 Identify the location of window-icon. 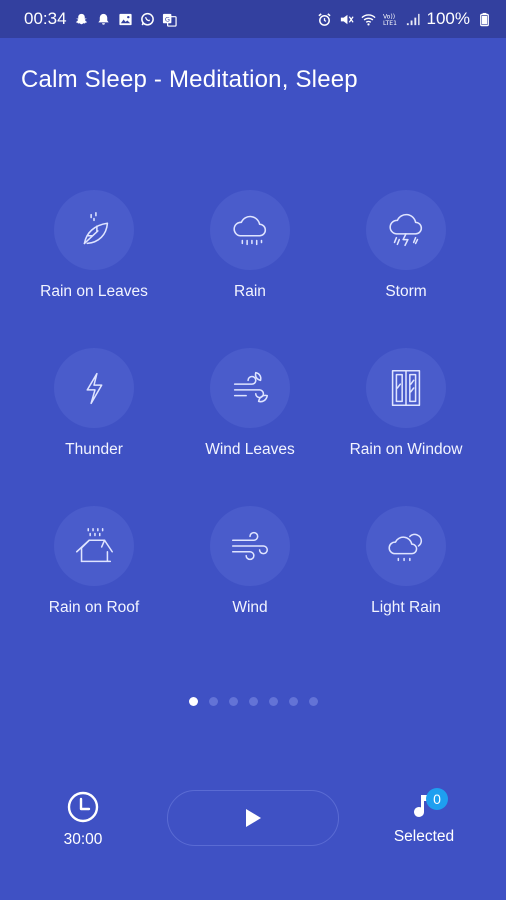
(406, 388).